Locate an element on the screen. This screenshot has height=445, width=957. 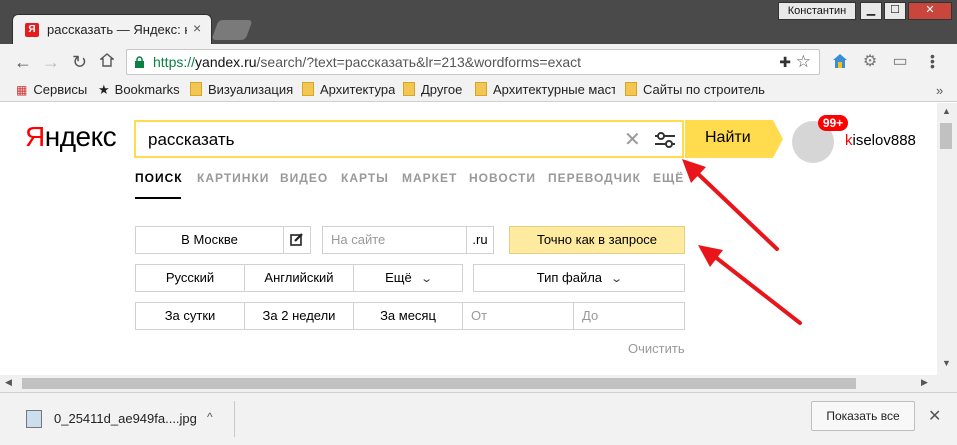
date-to-input: До is located at coordinates (629, 316).